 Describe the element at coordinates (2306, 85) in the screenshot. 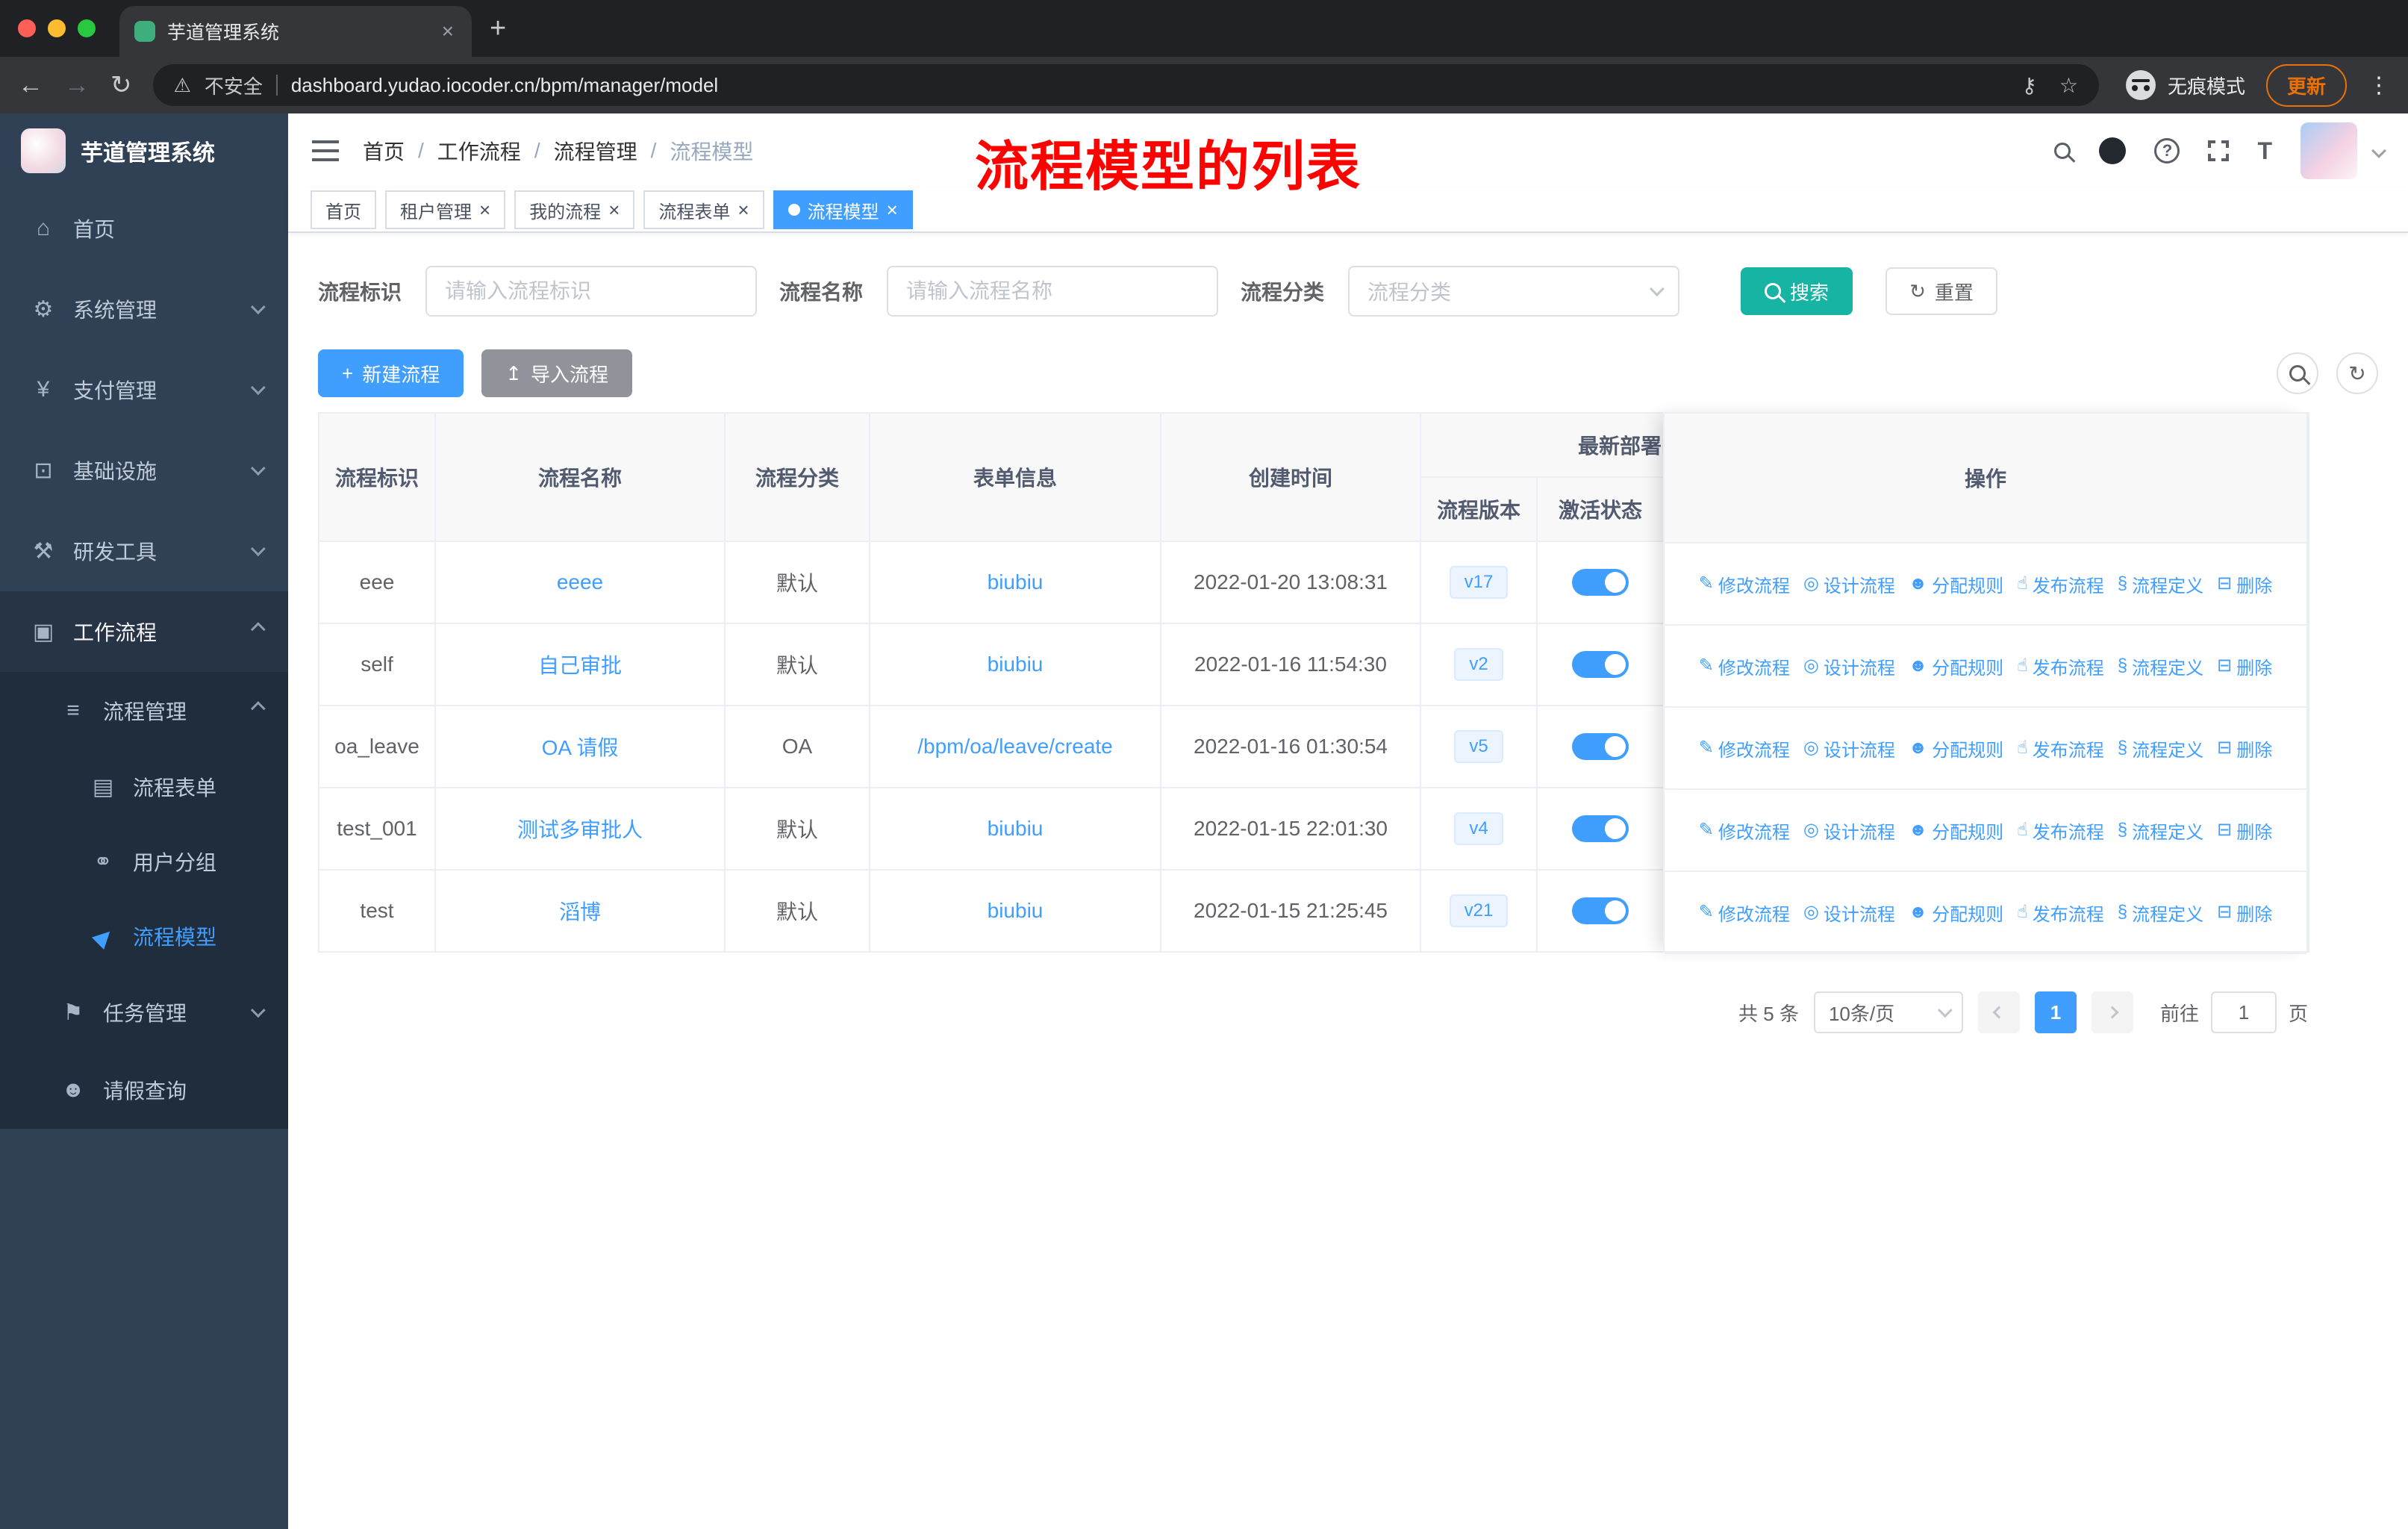

I see `browser-update-button: 更新` at that location.